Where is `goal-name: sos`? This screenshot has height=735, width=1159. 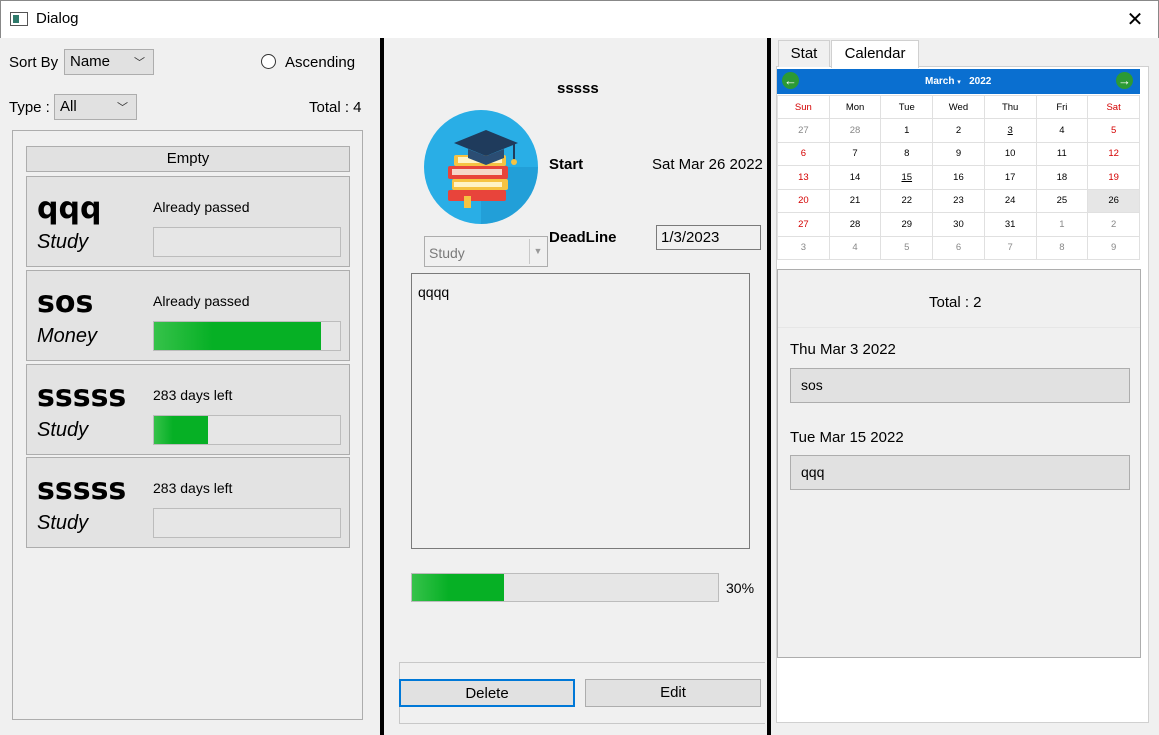 goal-name: sos is located at coordinates (65, 302).